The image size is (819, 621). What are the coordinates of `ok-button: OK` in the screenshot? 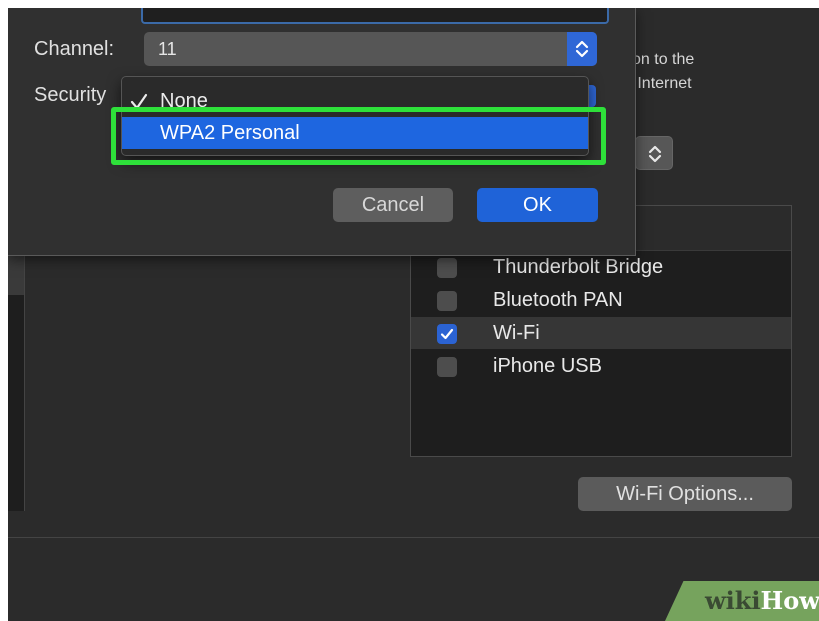 It's located at (537, 205).